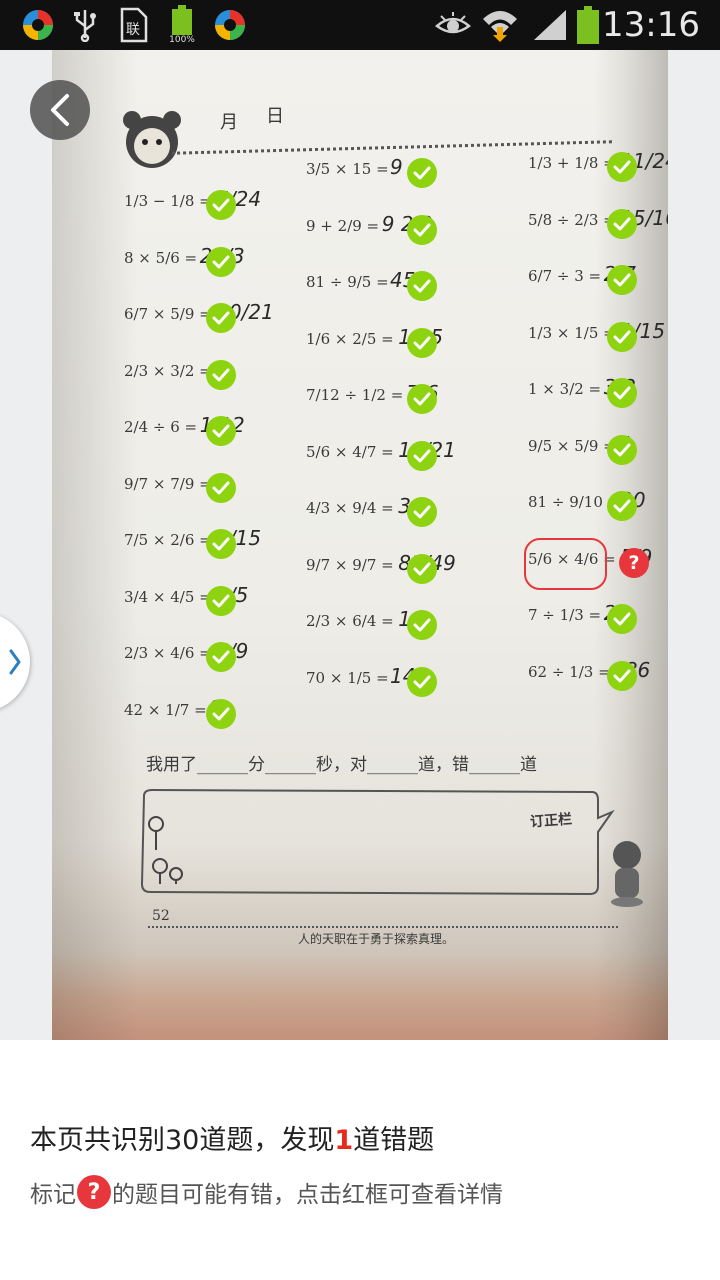 The width and height of the screenshot is (720, 1280). Describe the element at coordinates (229, 122) in the screenshot. I see `header-month: 月` at that location.